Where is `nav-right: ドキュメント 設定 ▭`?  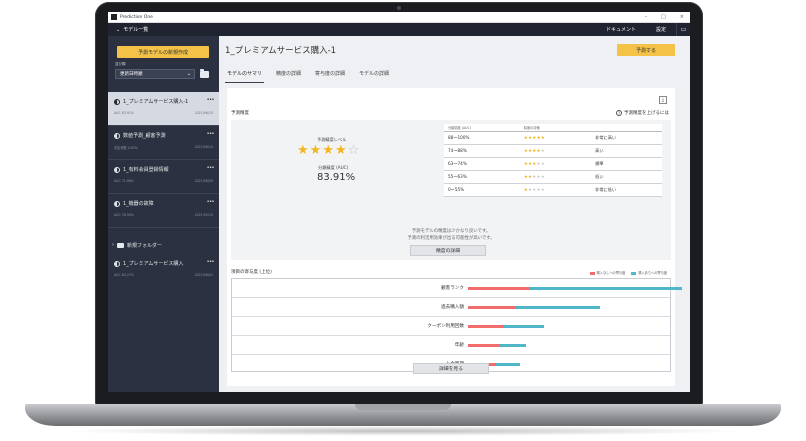 nav-right: ドキュメント 設定 ▭ is located at coordinates (643, 29).